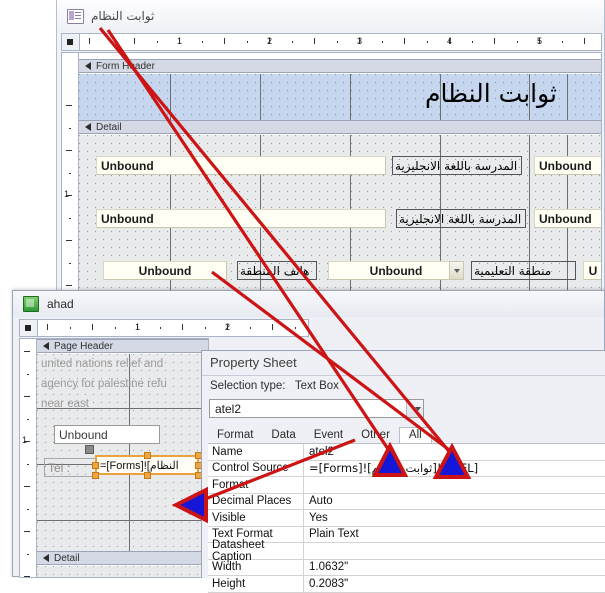 The width and height of the screenshot is (605, 593). Describe the element at coordinates (283, 435) in the screenshot. I see `property-tab-data: Data` at that location.